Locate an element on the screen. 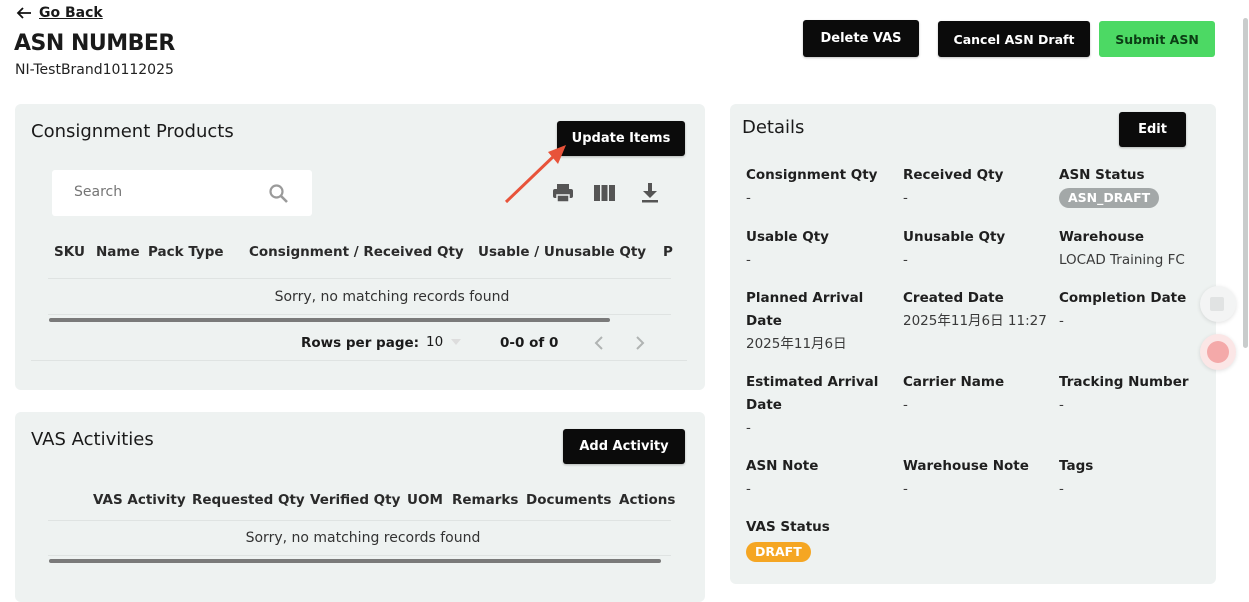 The image size is (1249, 602). carrier-name-value: - is located at coordinates (905, 405).